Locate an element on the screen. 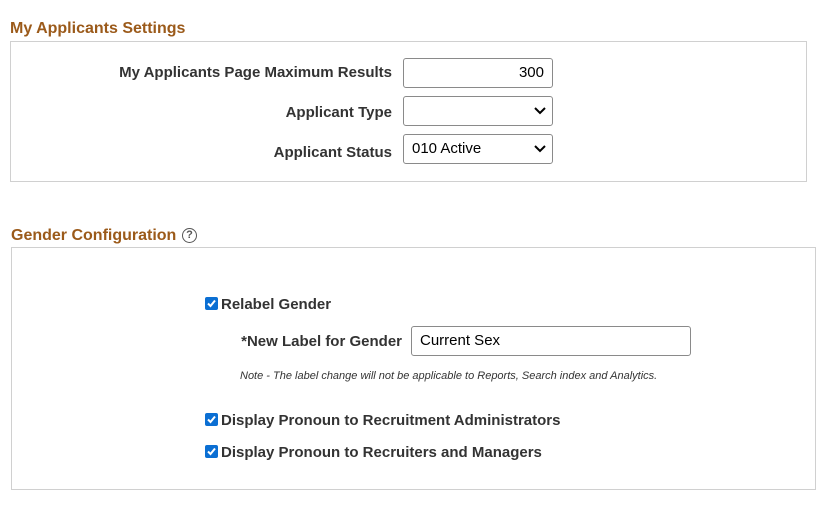 The height and width of the screenshot is (505, 828). applicant-status-select: 010 Active is located at coordinates (478, 149).